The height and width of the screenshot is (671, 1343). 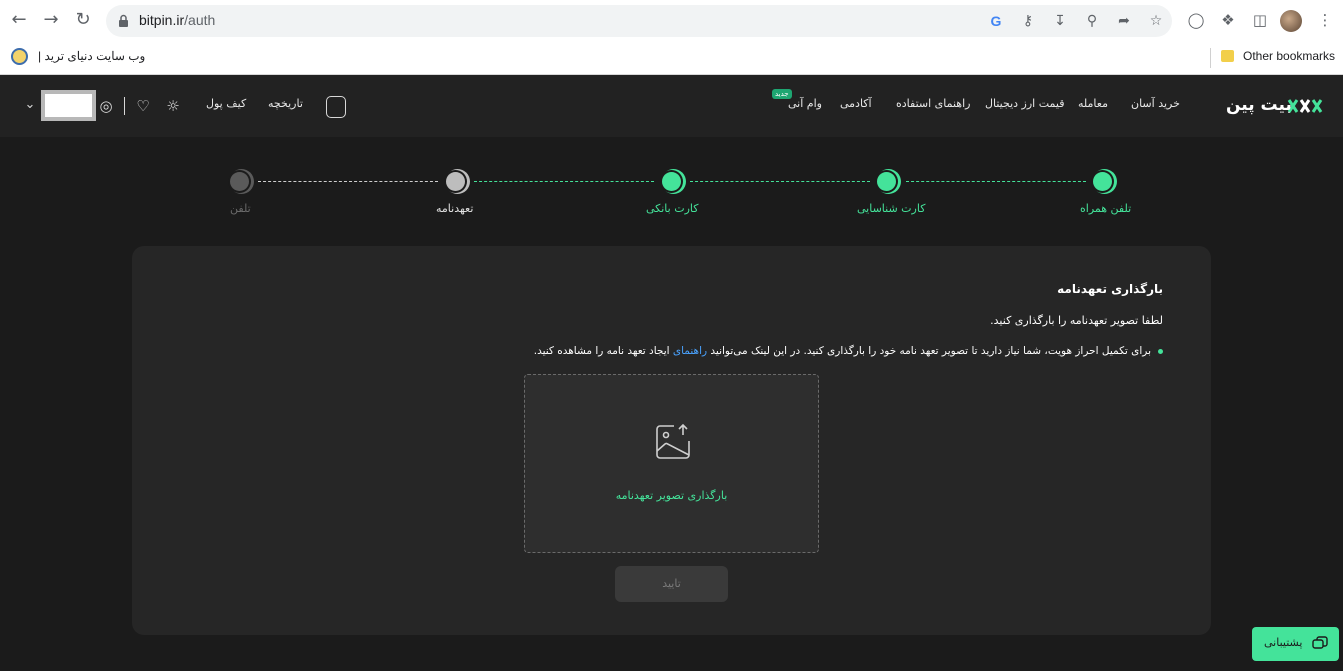 I want to click on confirm-button: تایید, so click(x=671, y=584).